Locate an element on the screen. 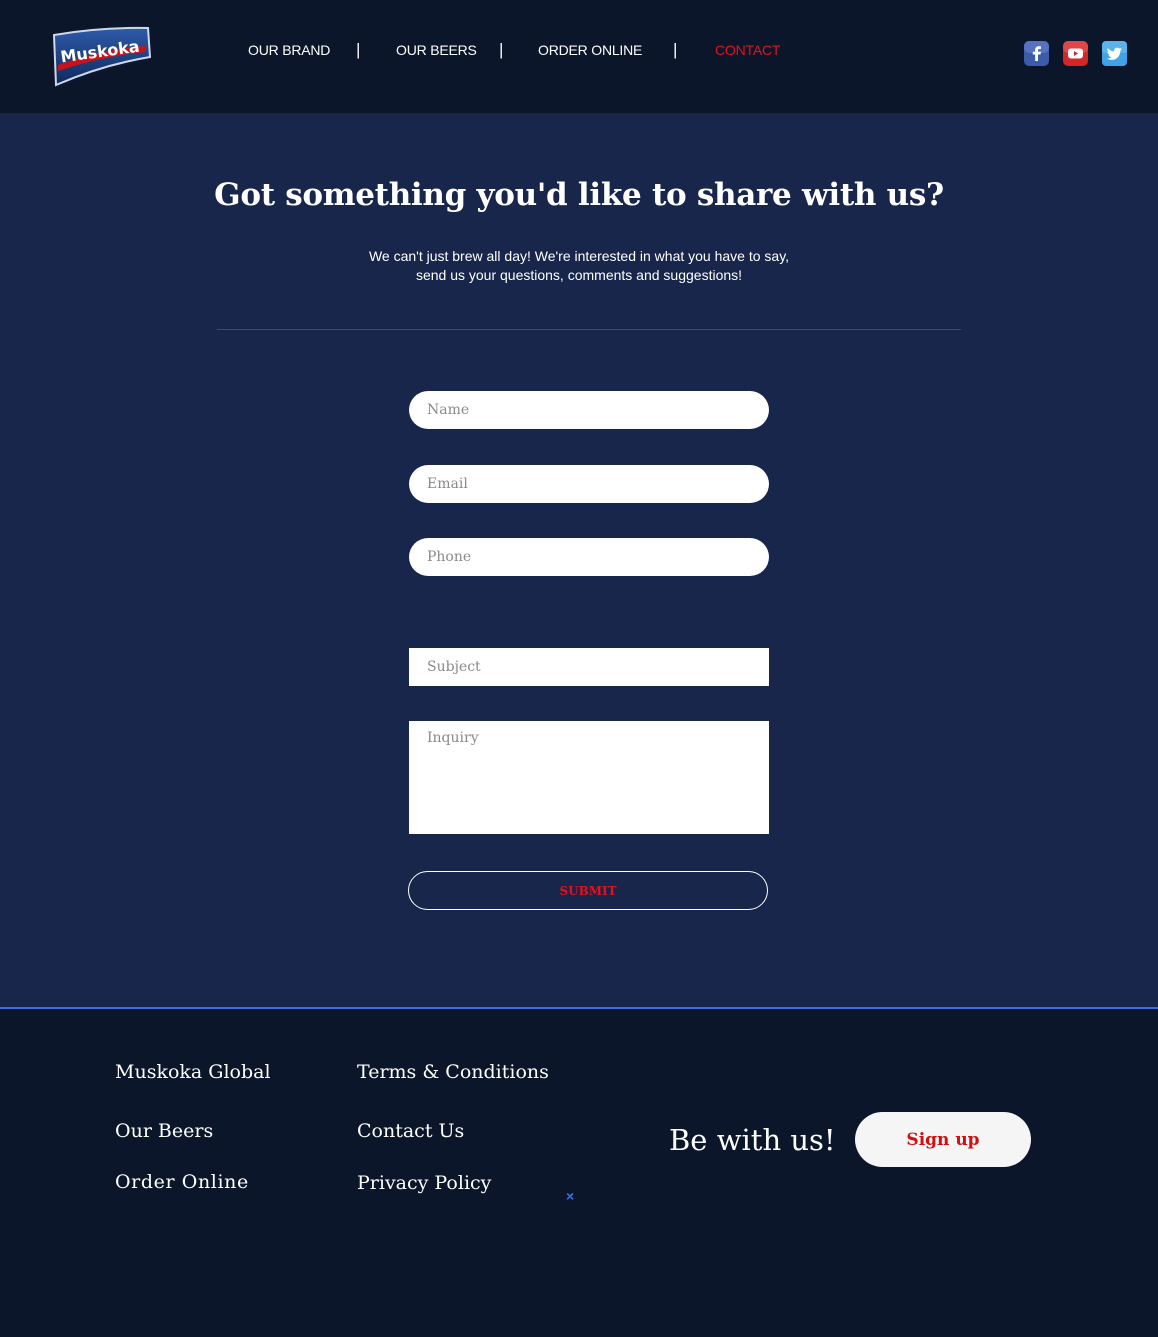  sign-up-button: Sign up is located at coordinates (943, 1139).